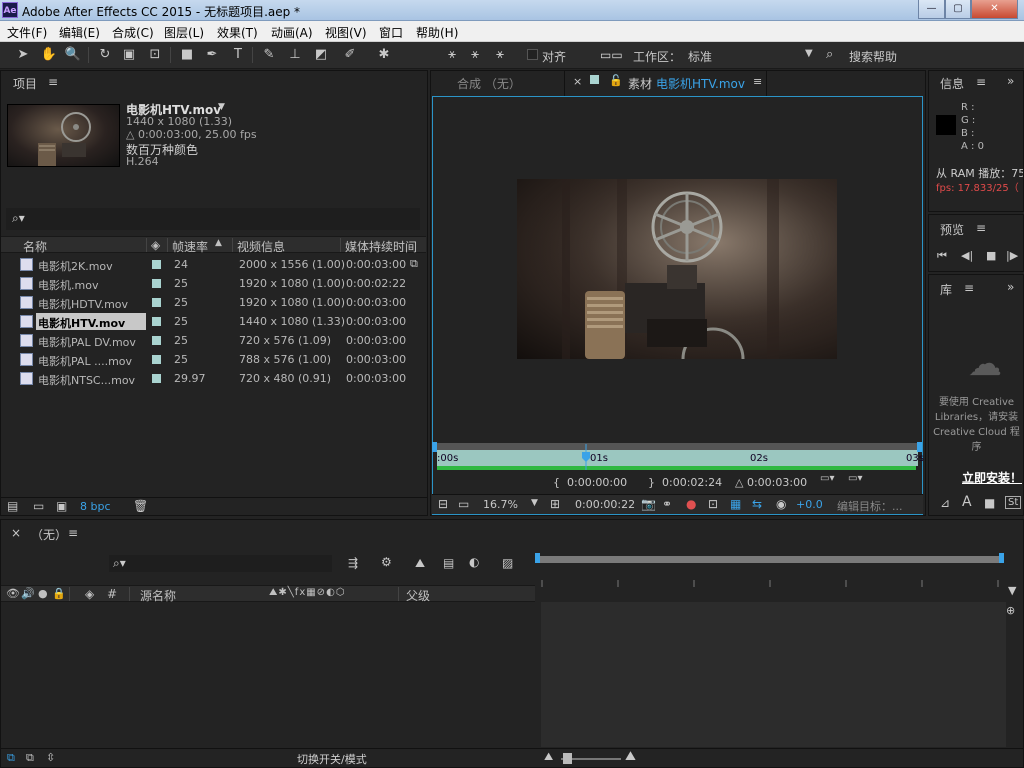 This screenshot has width=1024, height=768. I want to click on column-parent: 父级, so click(418, 595).